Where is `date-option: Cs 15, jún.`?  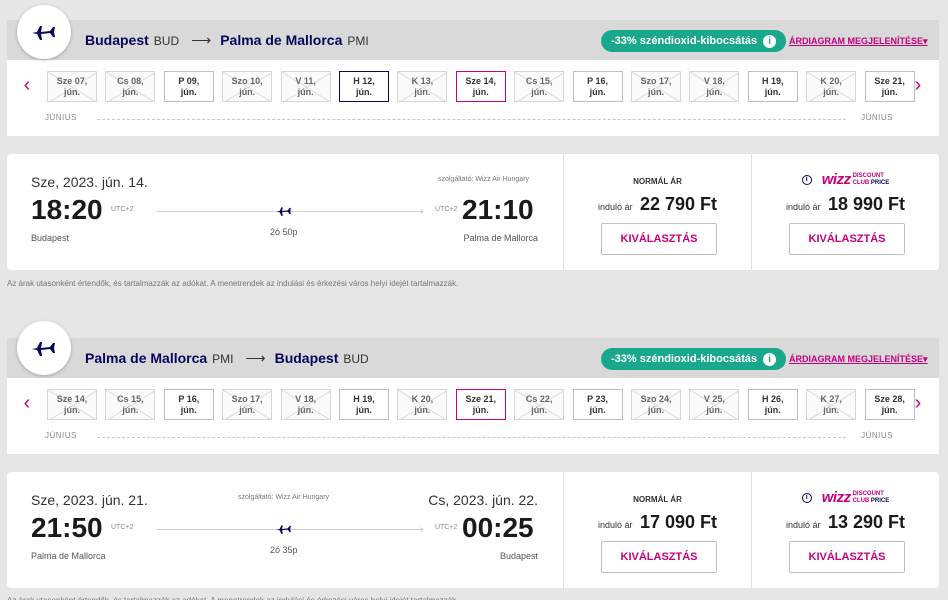
date-option: Cs 15, jún. is located at coordinates (130, 404).